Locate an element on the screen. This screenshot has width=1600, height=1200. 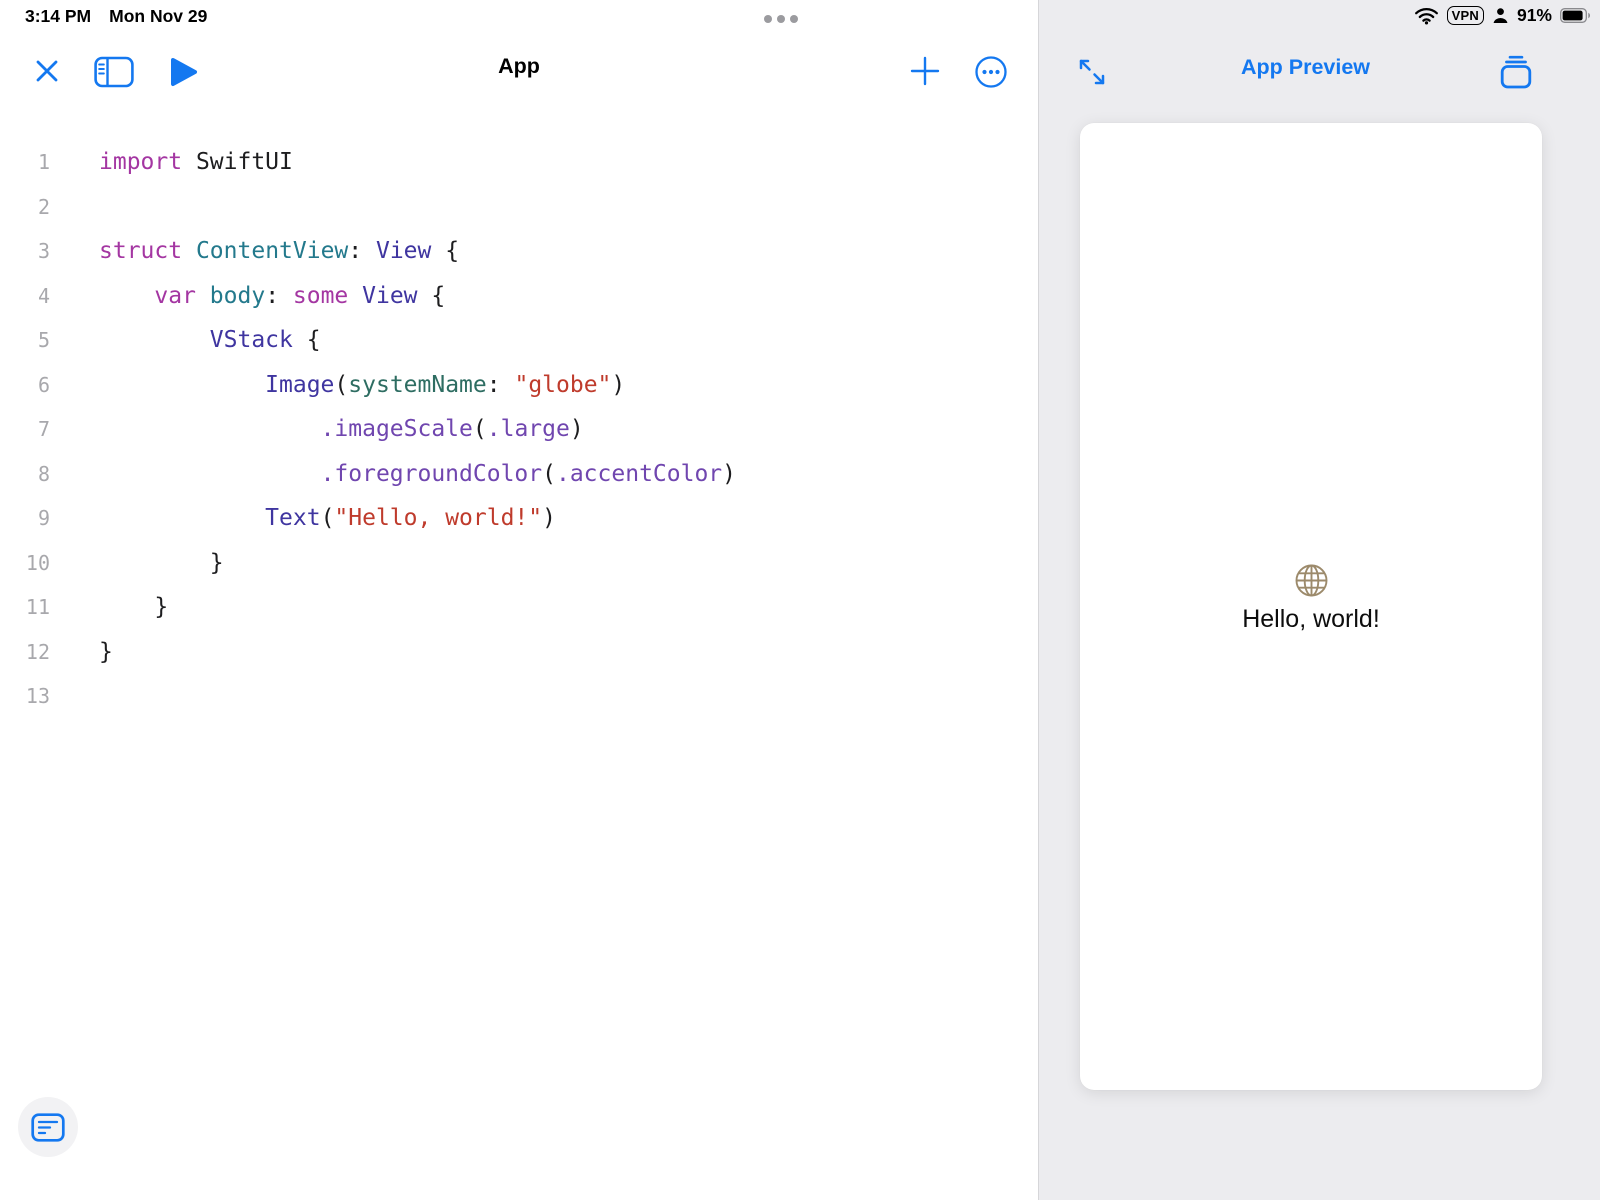
code-line: 10 } is located at coordinates (519, 563).